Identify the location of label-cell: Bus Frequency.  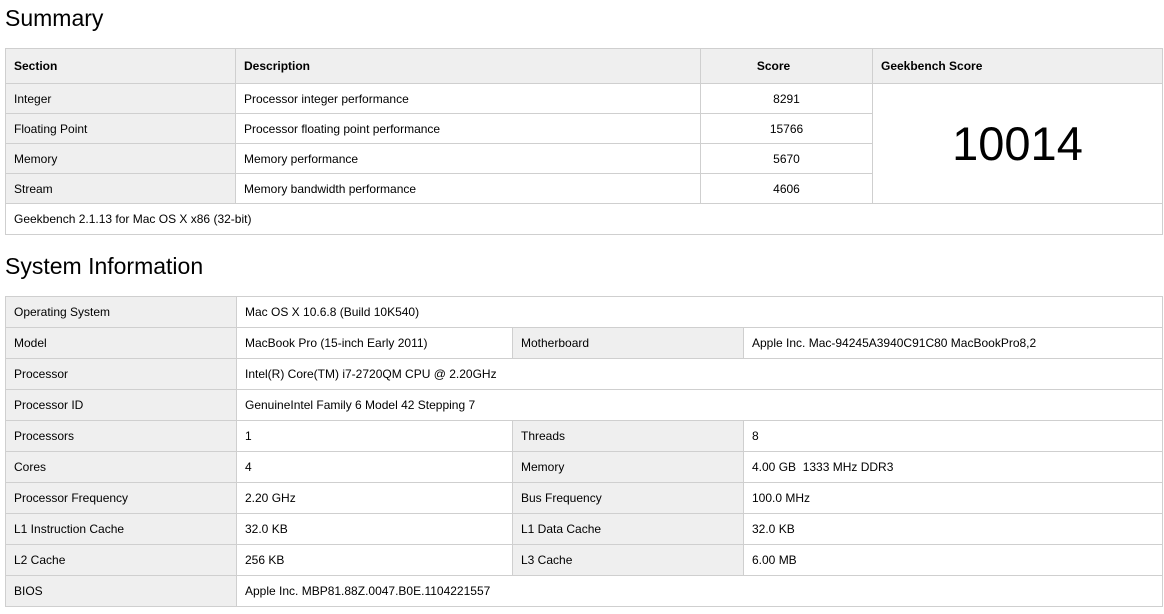
(628, 498).